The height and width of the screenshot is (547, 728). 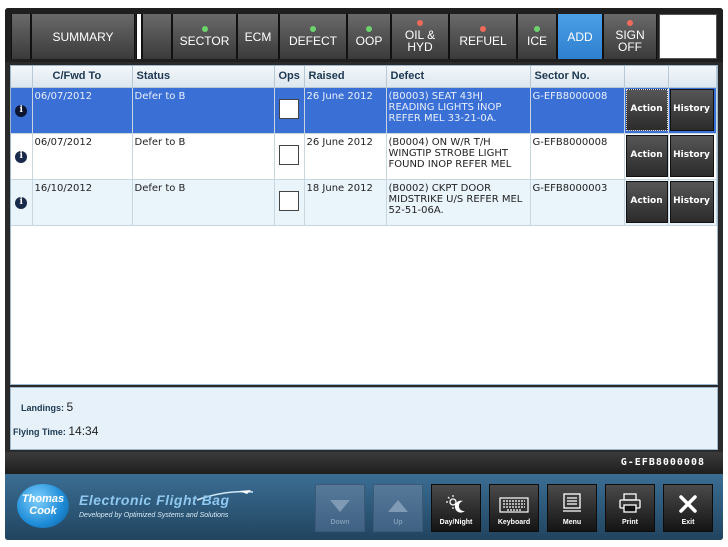 What do you see at coordinates (345, 77) in the screenshot?
I see `col-header-raised: Raised` at bounding box center [345, 77].